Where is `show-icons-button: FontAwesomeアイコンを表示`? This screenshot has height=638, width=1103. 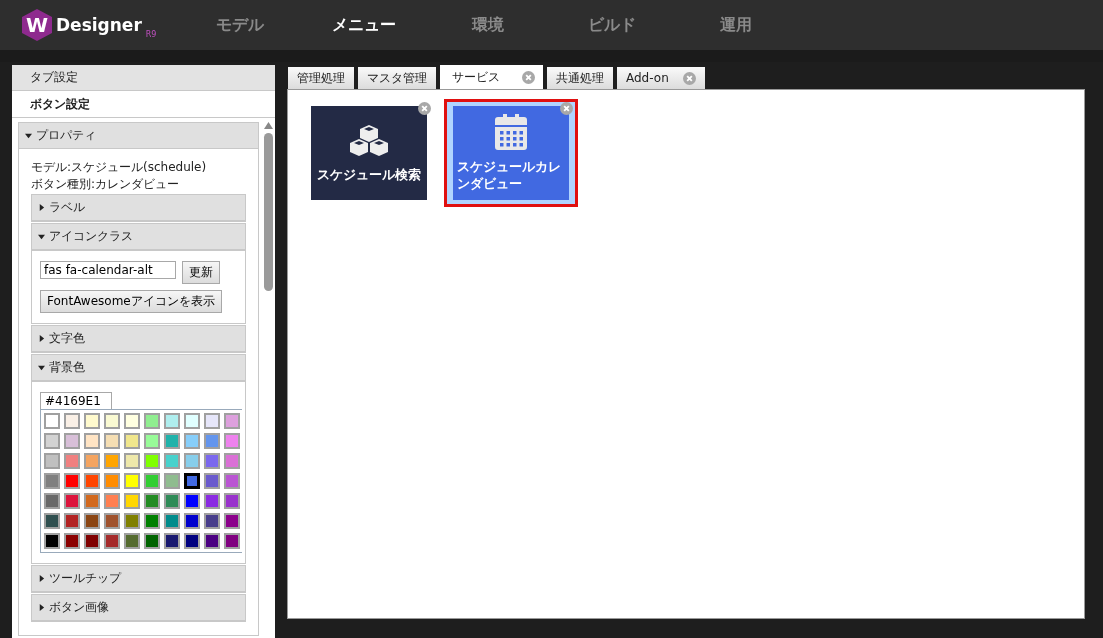
show-icons-button: FontAwesomeアイコンを表示 is located at coordinates (131, 301).